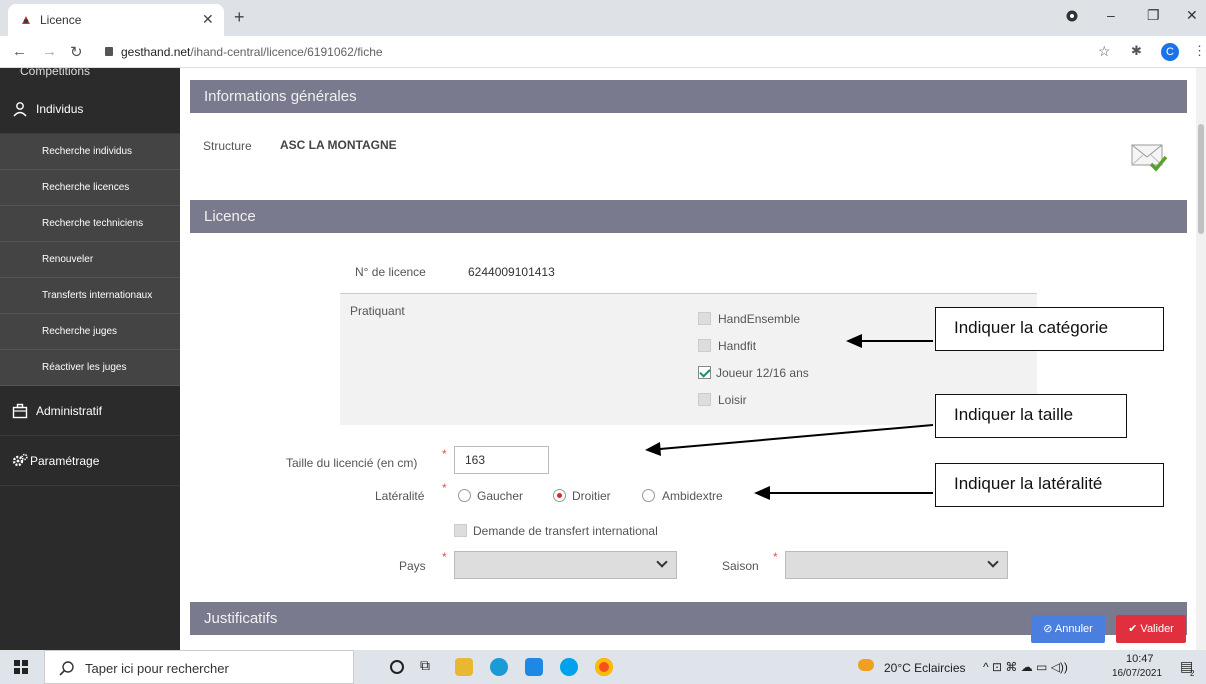 The image size is (1206, 684). Describe the element at coordinates (1192, 673) in the screenshot. I see `notification-count: 2` at that location.